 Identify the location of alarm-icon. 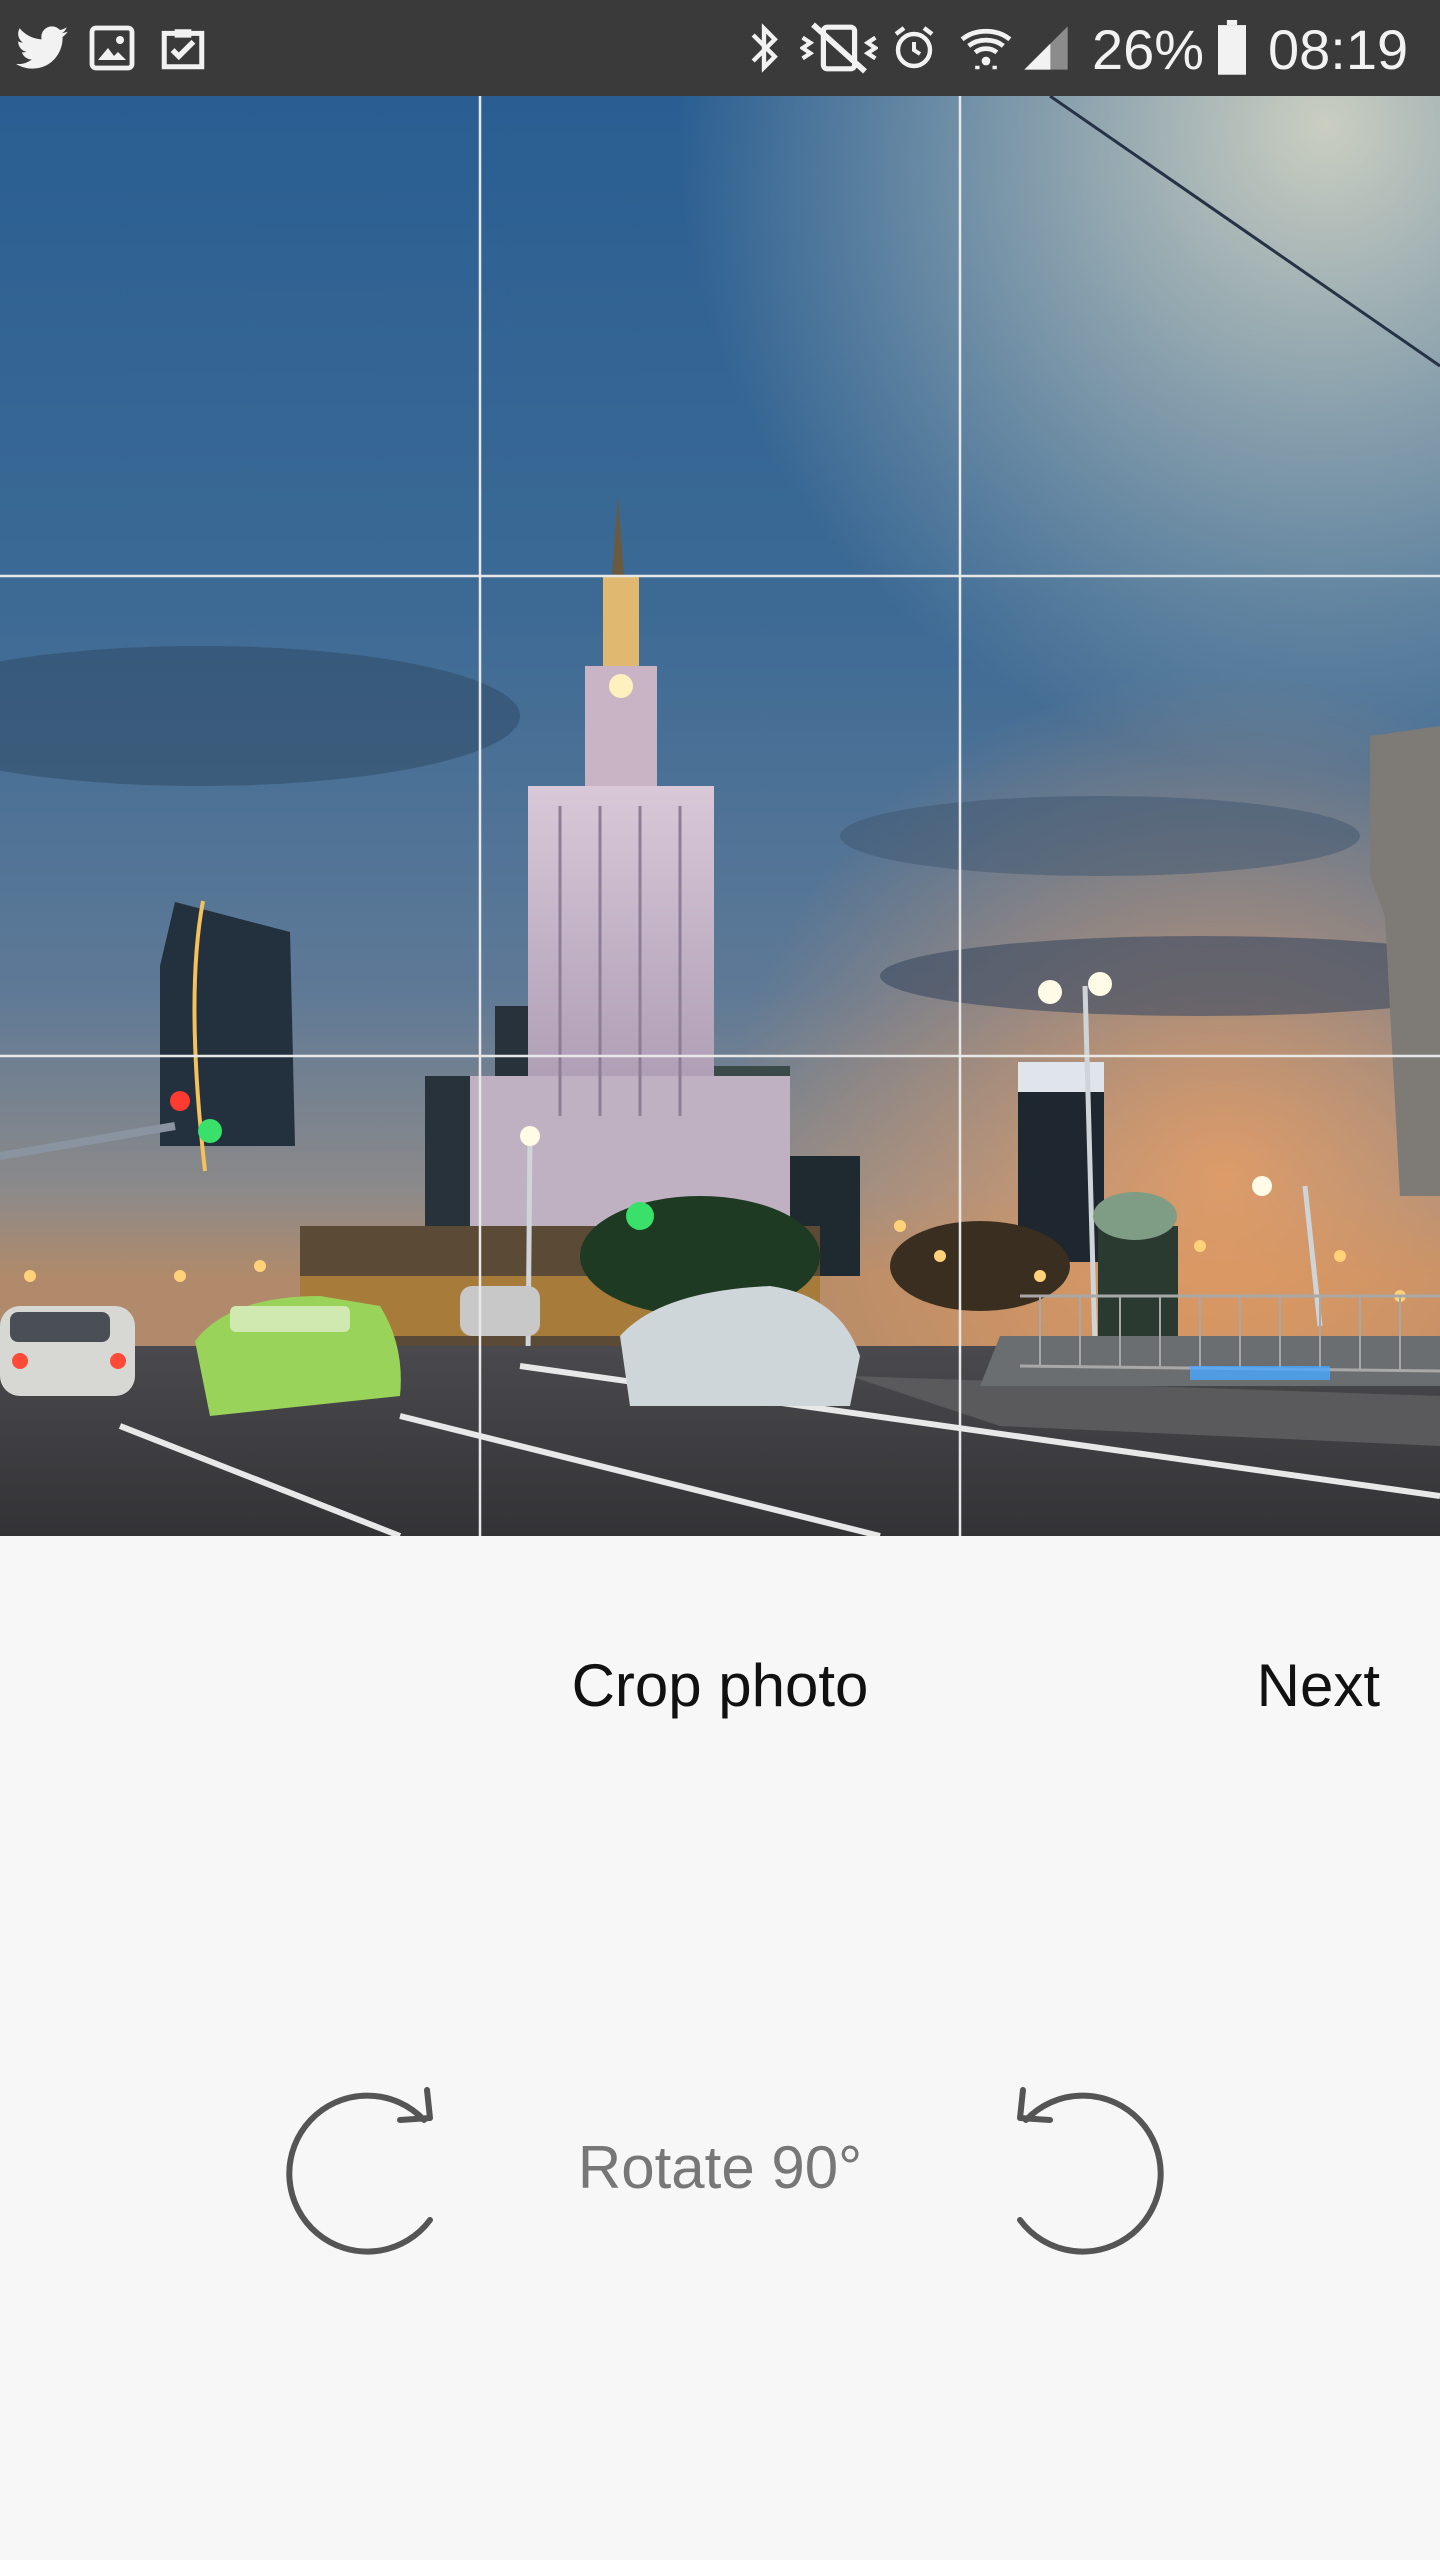
(914, 48).